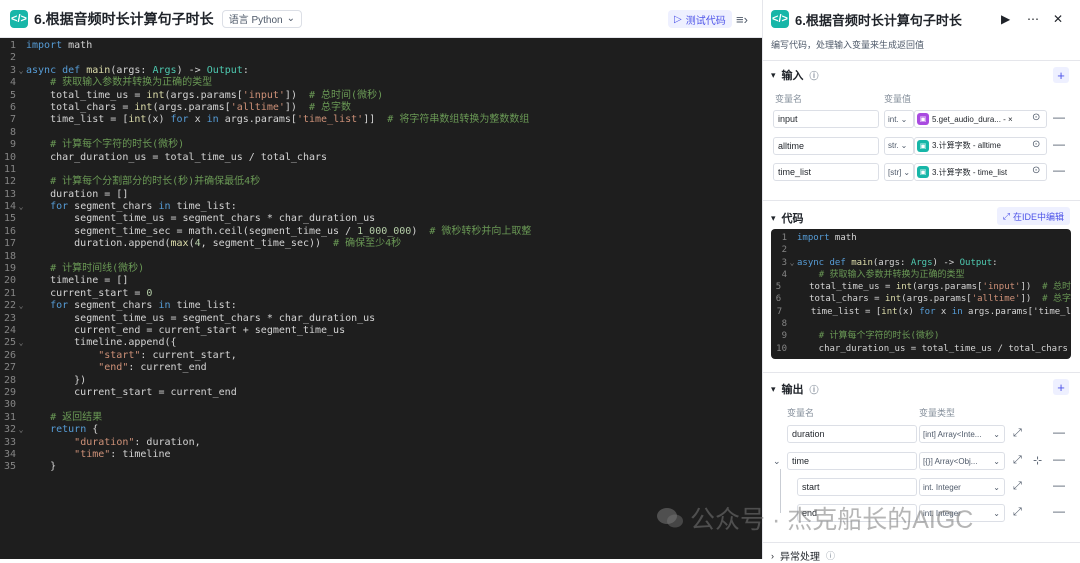 This screenshot has width=1080, height=563. Describe the element at coordinates (9, 343) in the screenshot. I see `line-number: 25` at that location.